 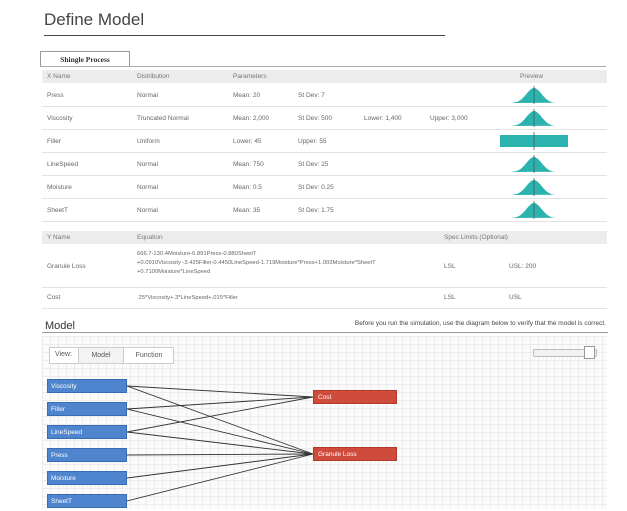 What do you see at coordinates (324, 237) in the screenshot?
I see `y-table-header: Y Name Equation Spec Limits (Optional)` at bounding box center [324, 237].